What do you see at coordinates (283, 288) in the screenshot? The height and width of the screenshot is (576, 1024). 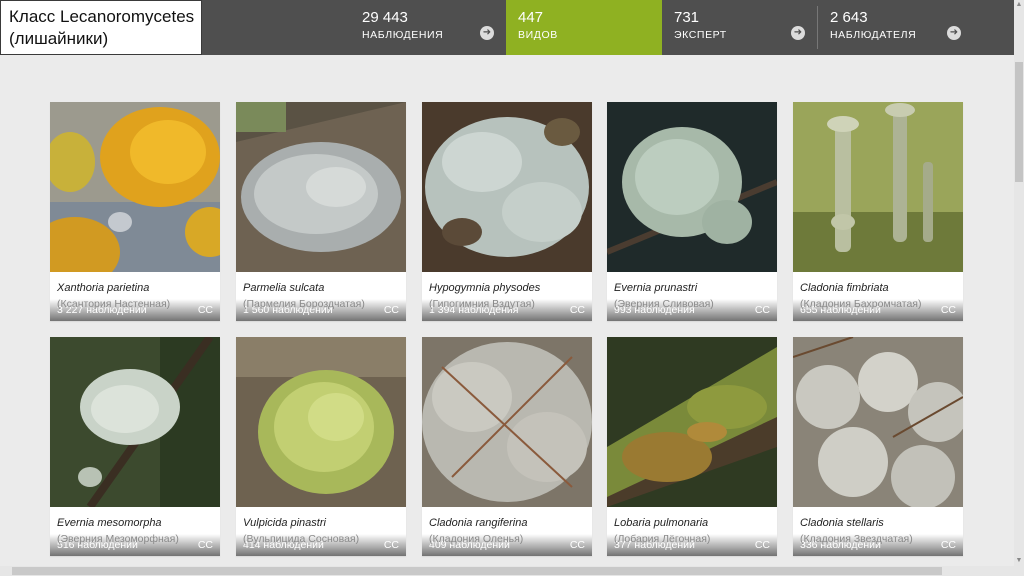 I see `species-latin-name: Parmelia sulcata` at bounding box center [283, 288].